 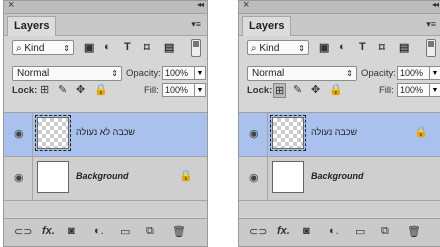 I want to click on layer-row-background: ◉ Background 🔒, so click(x=105, y=179).